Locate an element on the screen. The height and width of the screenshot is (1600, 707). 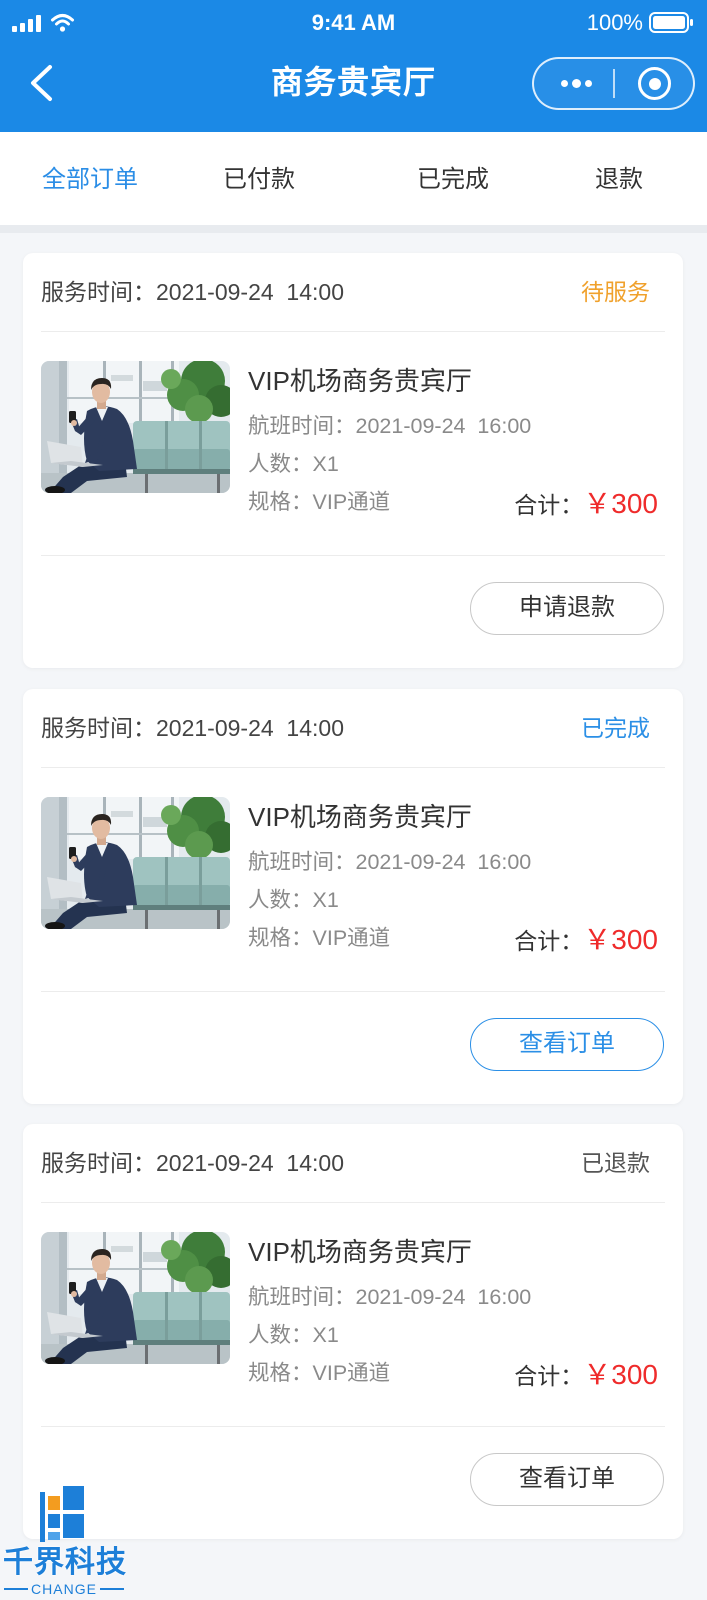
target-circle-icon is located at coordinates (654, 83).